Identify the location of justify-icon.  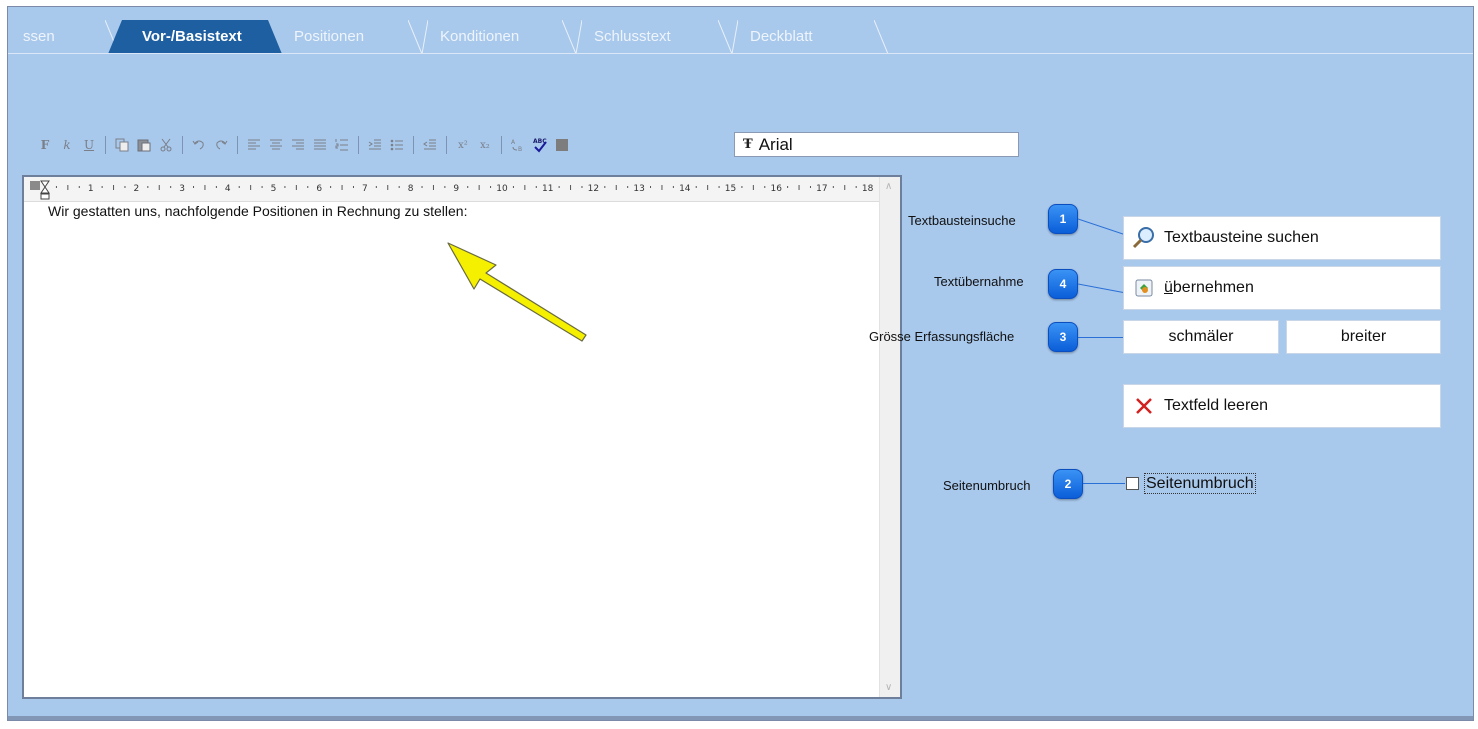
(320, 144).